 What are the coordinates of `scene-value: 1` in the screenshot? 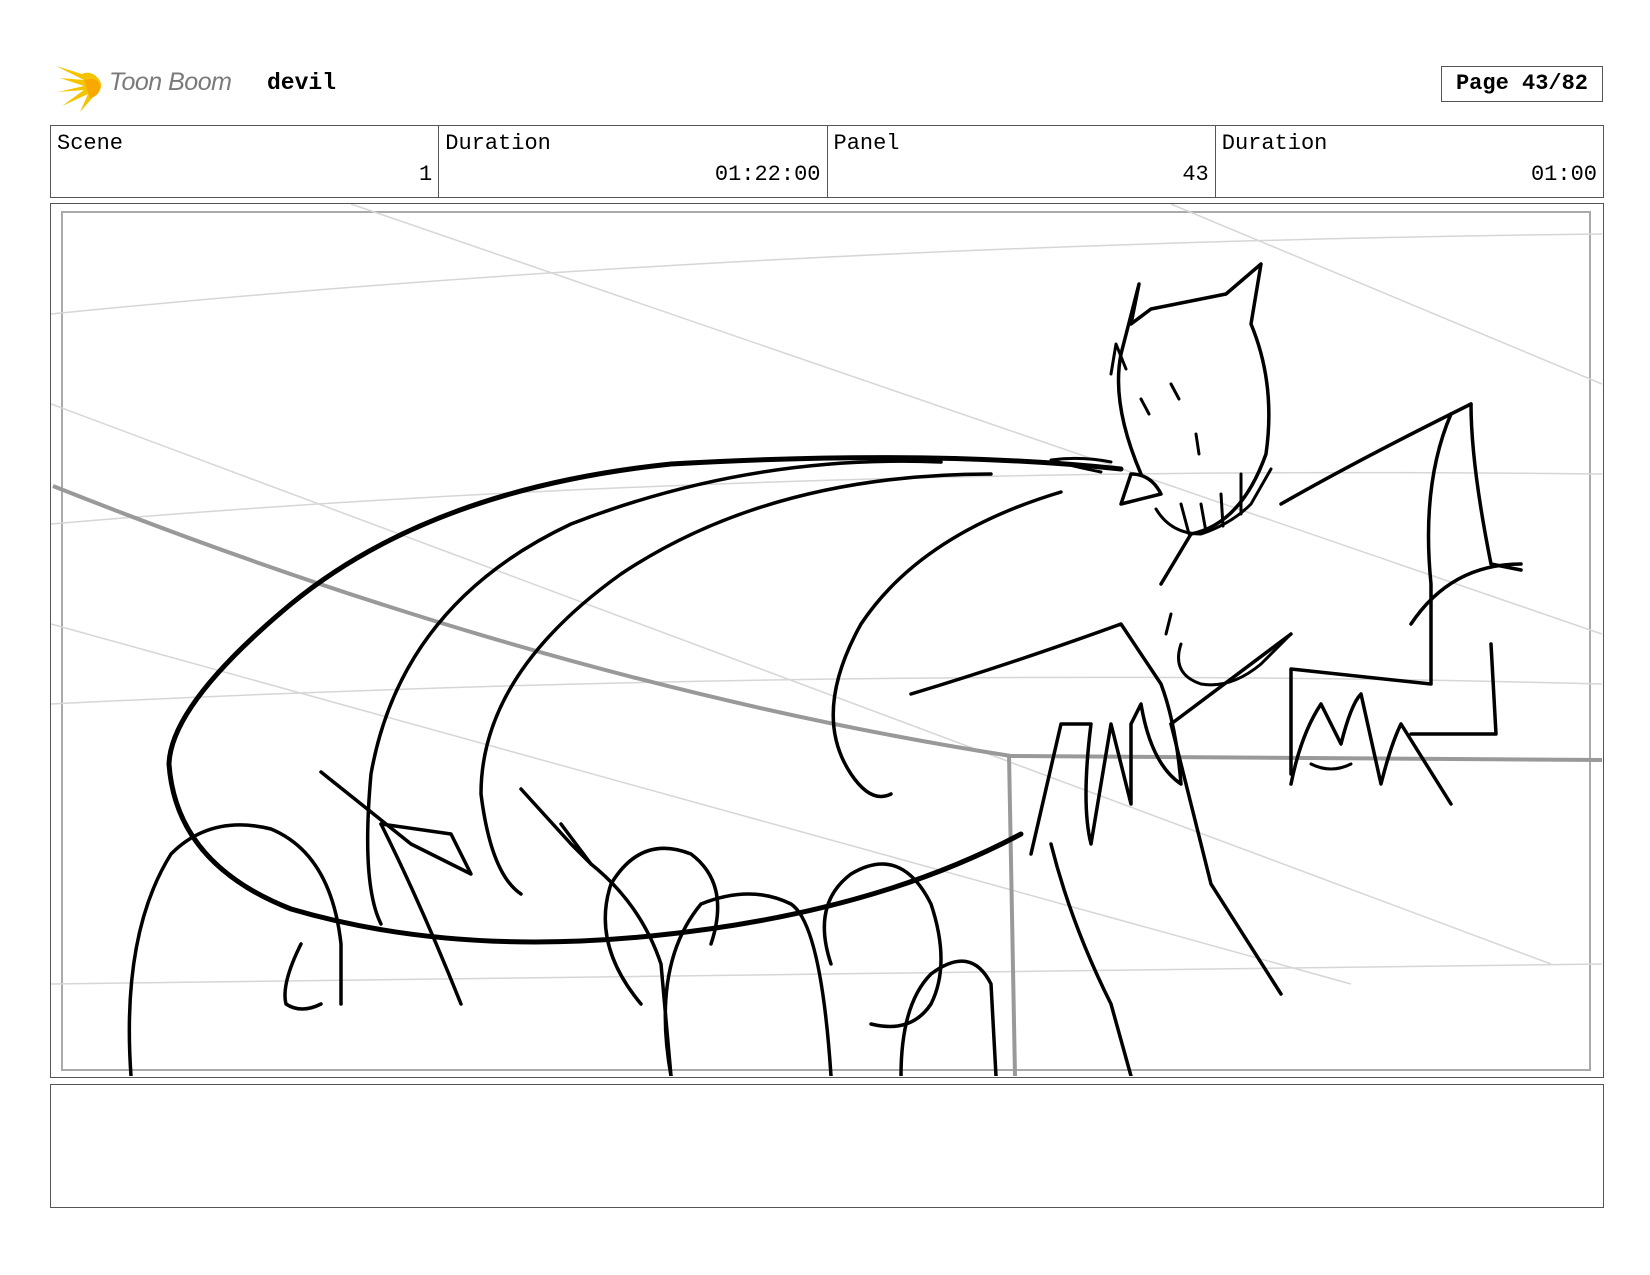 It's located at (426, 174).